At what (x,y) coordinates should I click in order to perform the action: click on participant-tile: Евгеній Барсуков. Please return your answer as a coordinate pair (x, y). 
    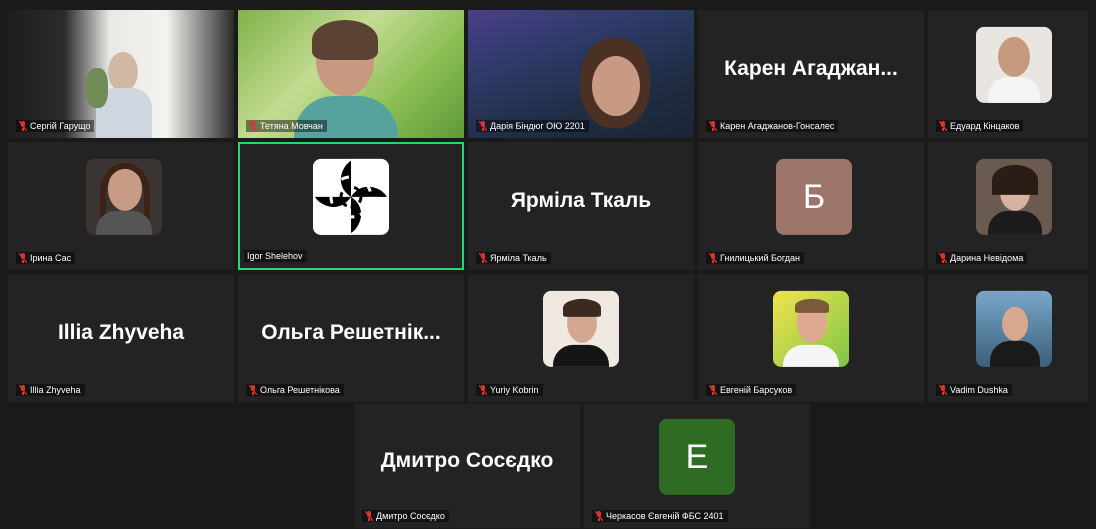
    Looking at the image, I should click on (811, 338).